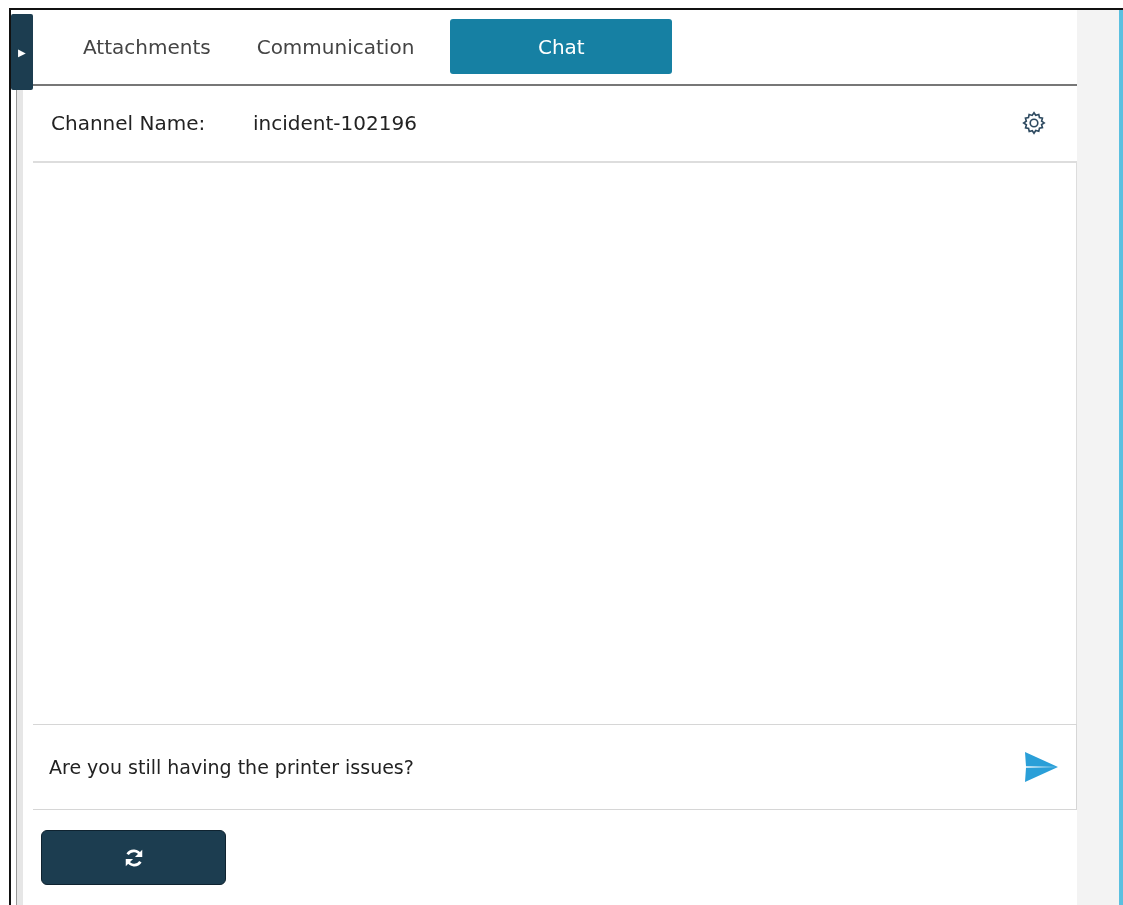 The width and height of the screenshot is (1123, 905). What do you see at coordinates (133, 857) in the screenshot?
I see `refresh-button` at bounding box center [133, 857].